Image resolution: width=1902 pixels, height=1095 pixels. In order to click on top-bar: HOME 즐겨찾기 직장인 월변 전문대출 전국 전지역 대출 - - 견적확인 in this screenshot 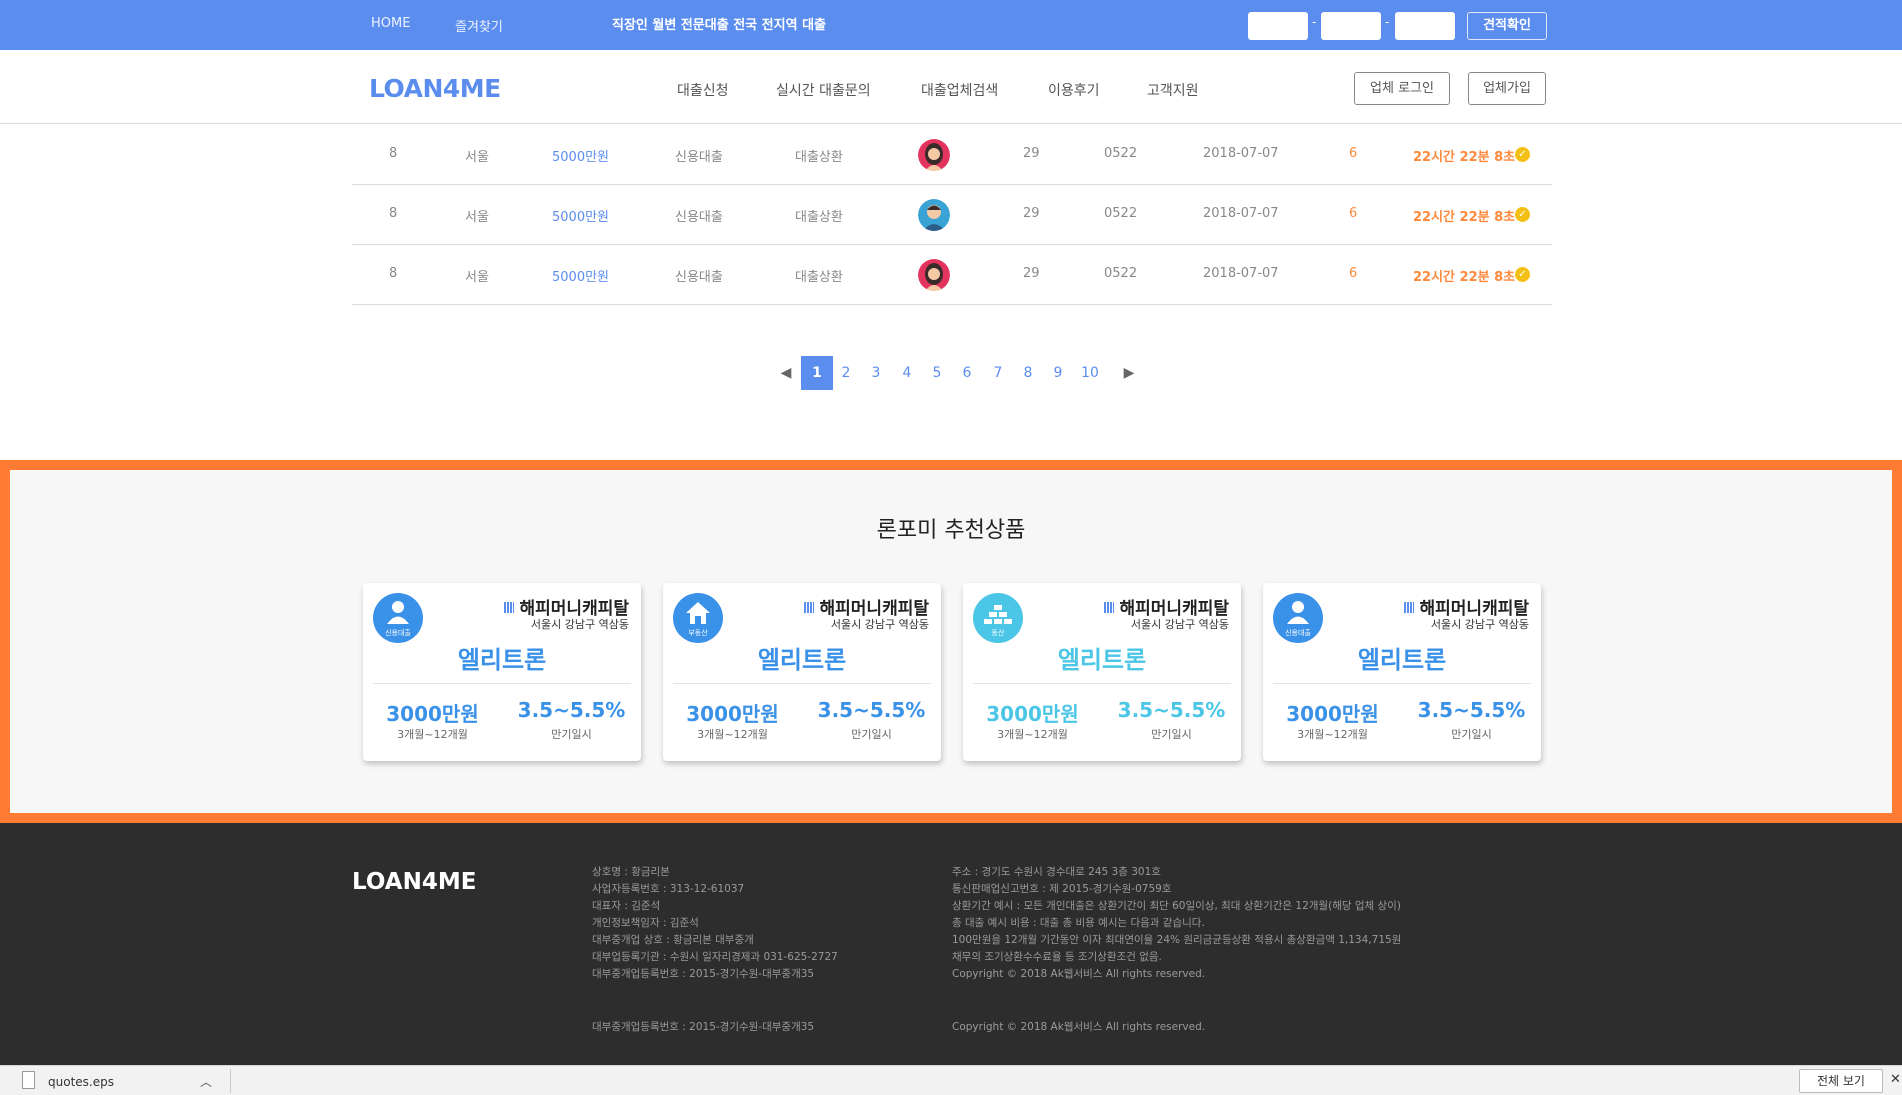, I will do `click(951, 25)`.